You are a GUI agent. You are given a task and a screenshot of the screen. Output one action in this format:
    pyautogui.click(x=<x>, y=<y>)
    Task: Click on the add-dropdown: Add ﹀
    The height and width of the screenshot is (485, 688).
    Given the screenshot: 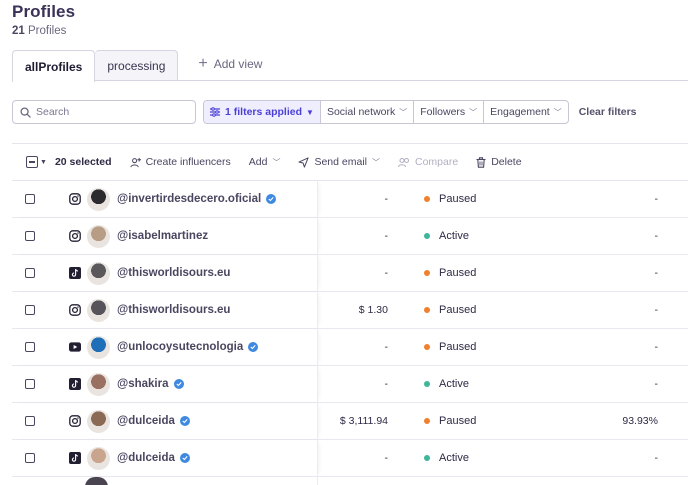 What is the action you would take?
    pyautogui.click(x=265, y=162)
    